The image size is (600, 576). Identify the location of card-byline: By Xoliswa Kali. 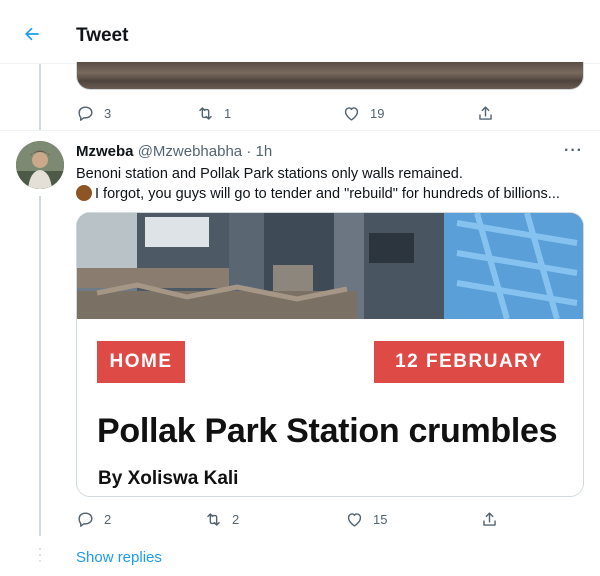
(168, 478).